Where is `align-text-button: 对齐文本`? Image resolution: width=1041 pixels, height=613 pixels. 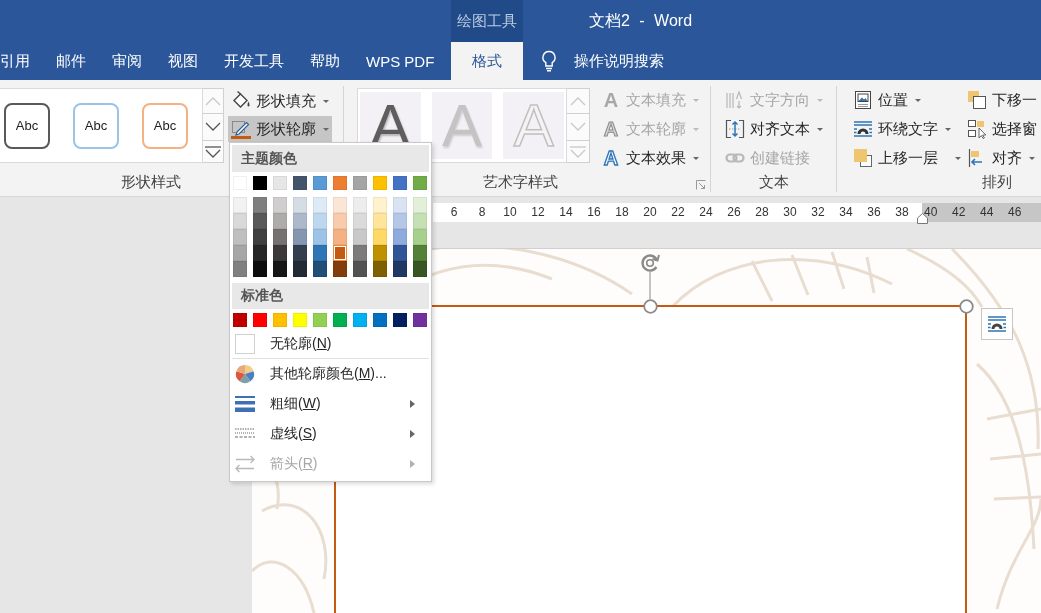
align-text-button: 对齐文本 is located at coordinates (774, 129).